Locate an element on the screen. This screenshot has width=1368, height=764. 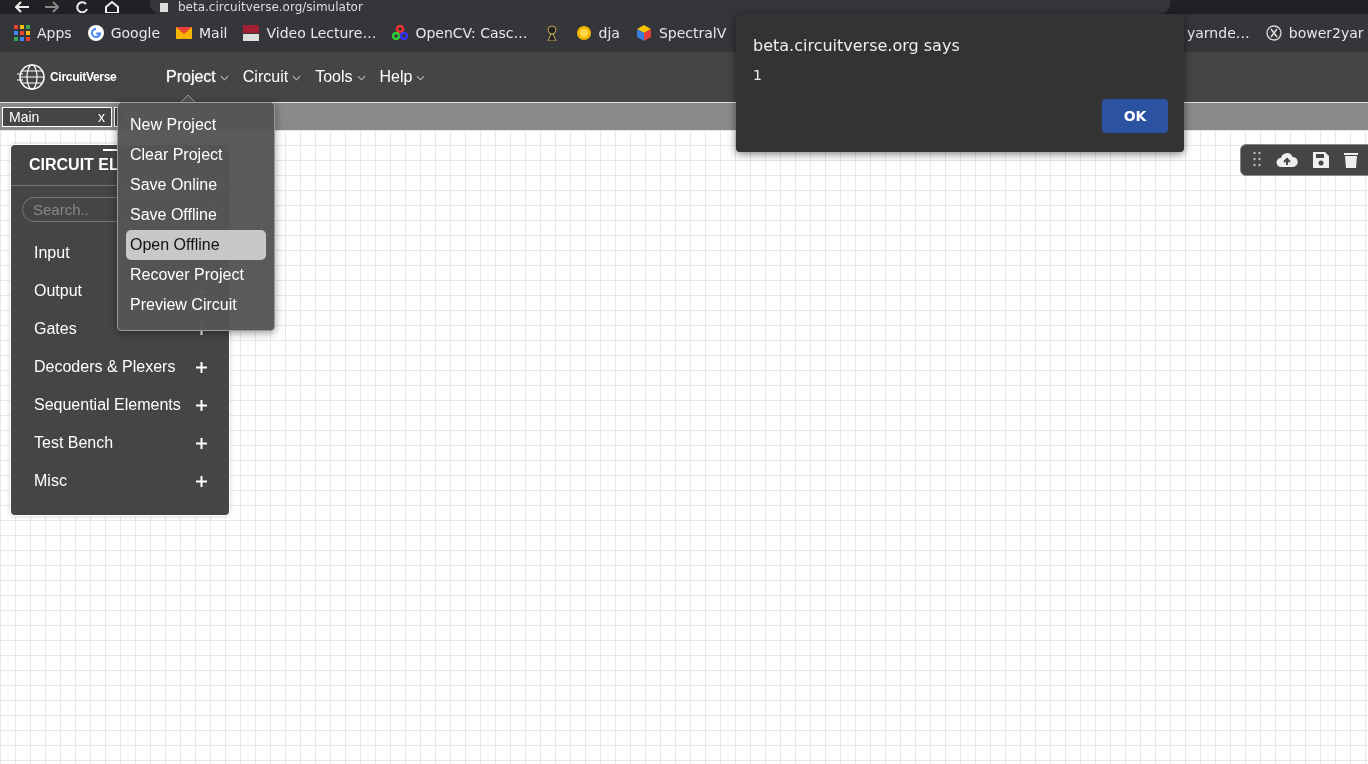
panel-title: CIRCUIT EL is located at coordinates (74, 165).